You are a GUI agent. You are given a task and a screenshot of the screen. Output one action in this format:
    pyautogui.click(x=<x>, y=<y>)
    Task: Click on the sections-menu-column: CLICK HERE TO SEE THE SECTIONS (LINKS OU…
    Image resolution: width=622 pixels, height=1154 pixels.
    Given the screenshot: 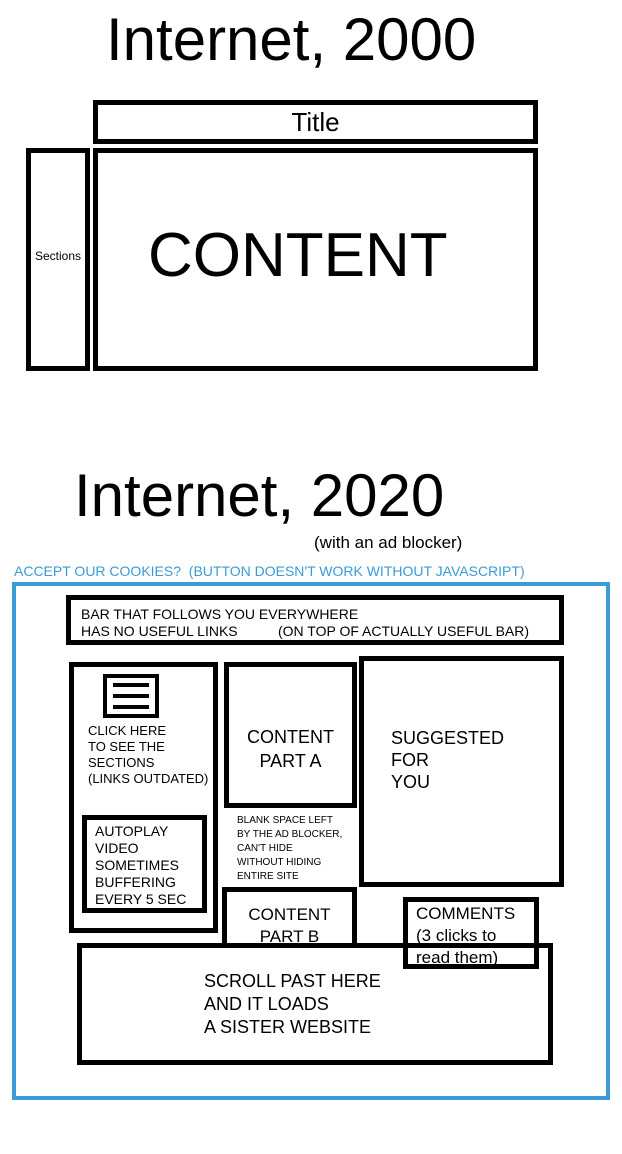 What is the action you would take?
    pyautogui.click(x=143, y=797)
    